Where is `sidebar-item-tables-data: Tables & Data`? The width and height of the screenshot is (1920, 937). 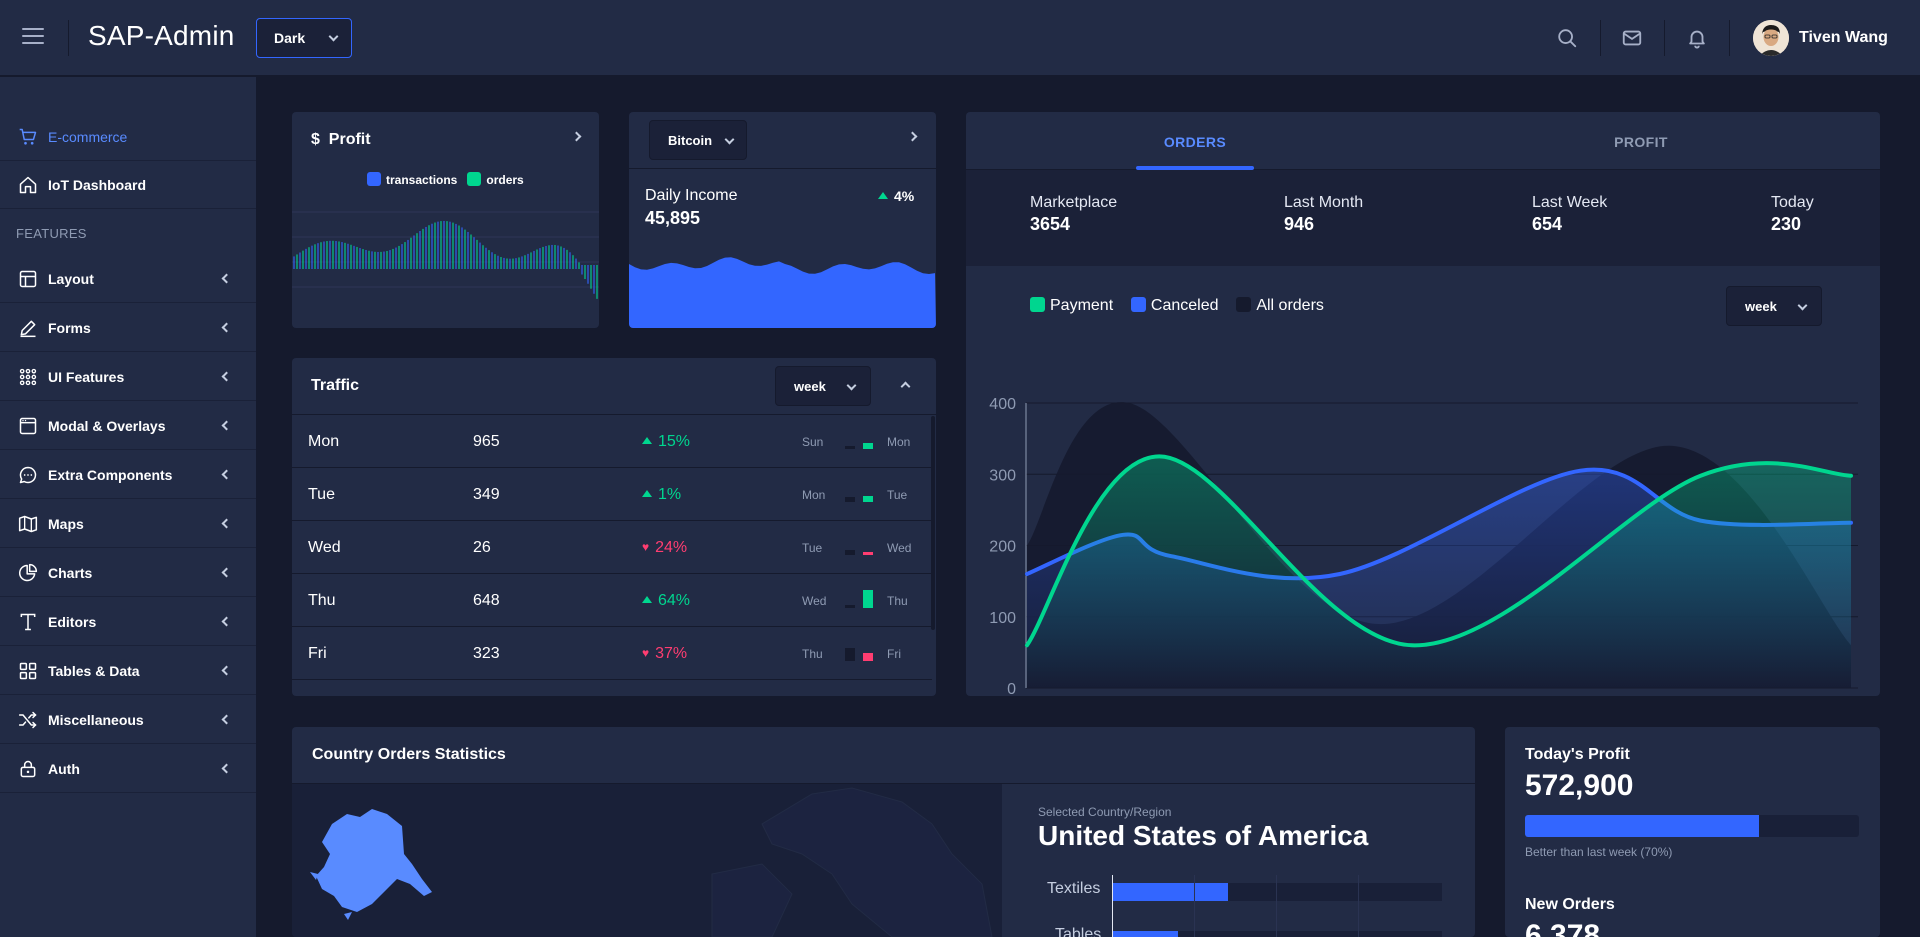
sidebar-item-tables-data: Tables & Data is located at coordinates (128, 671).